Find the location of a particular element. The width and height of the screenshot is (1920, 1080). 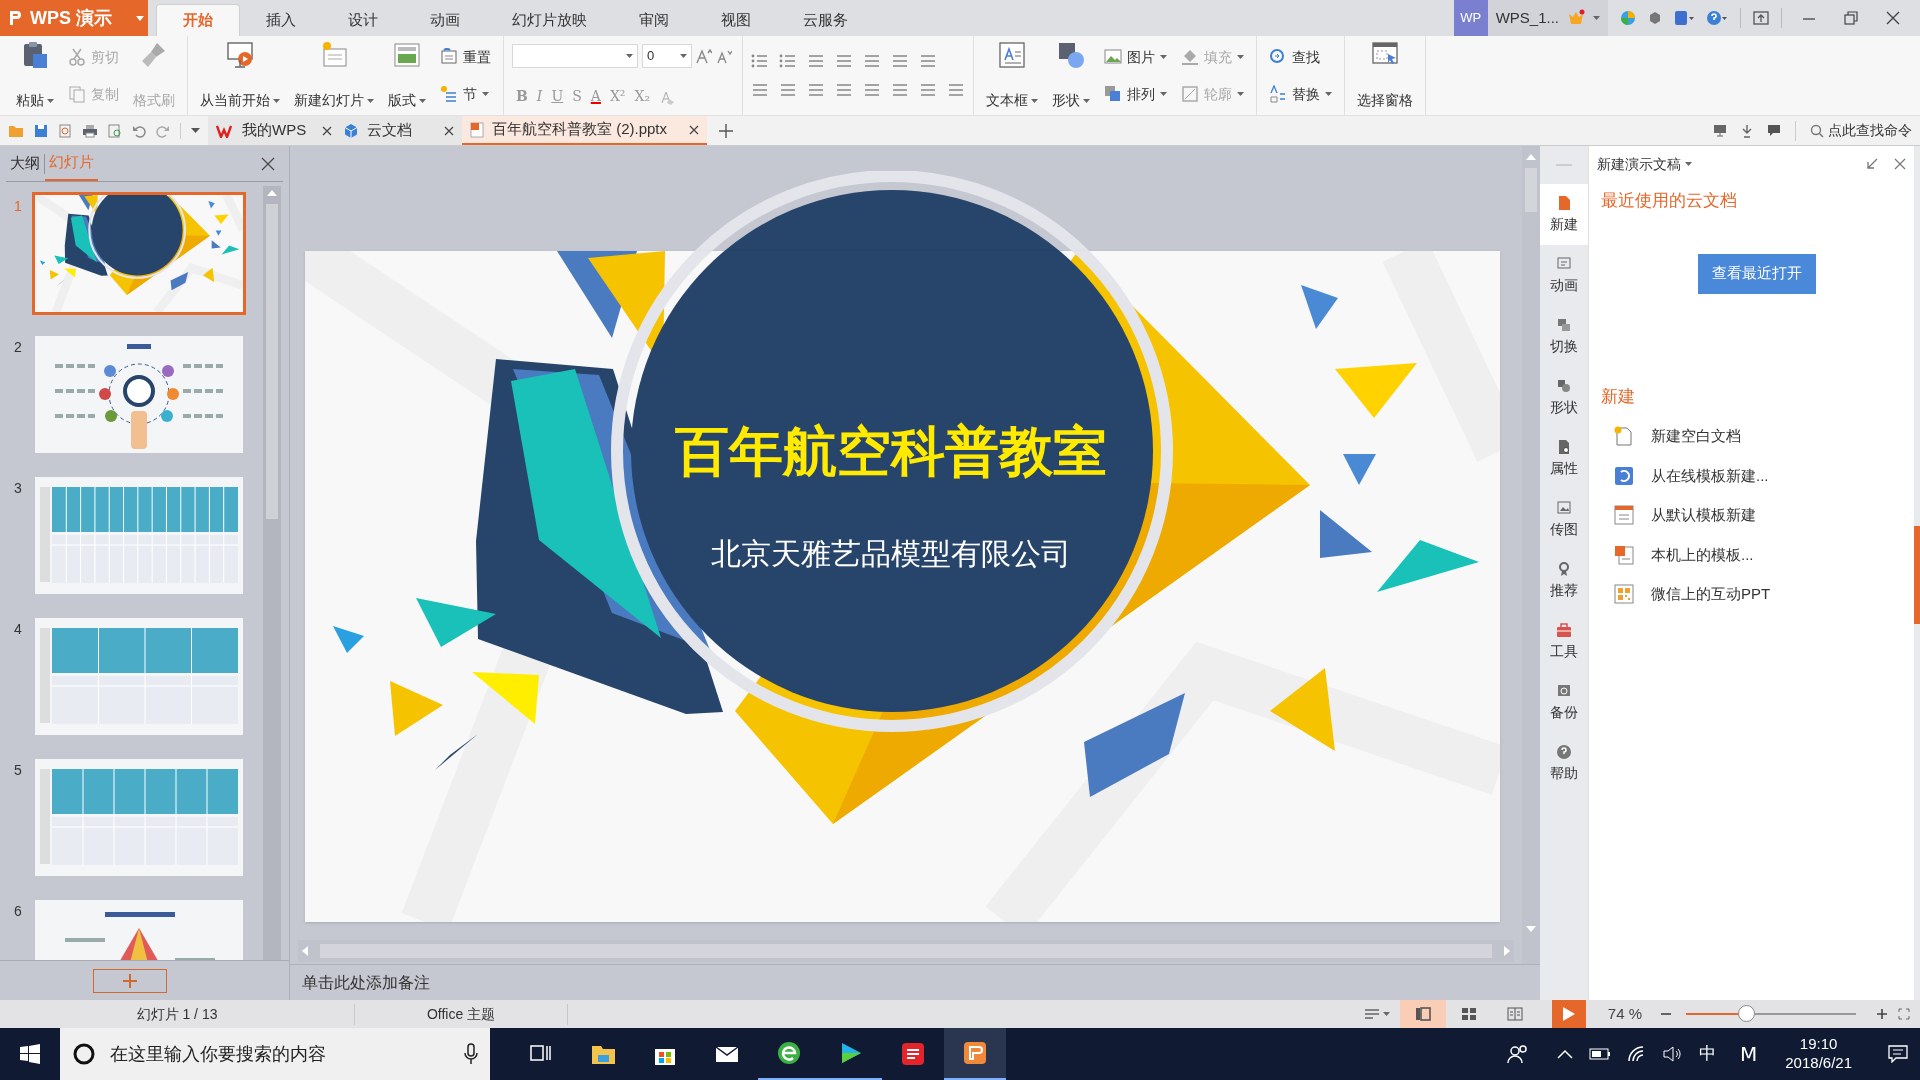

hexagon-icon is located at coordinates (1655, 18).